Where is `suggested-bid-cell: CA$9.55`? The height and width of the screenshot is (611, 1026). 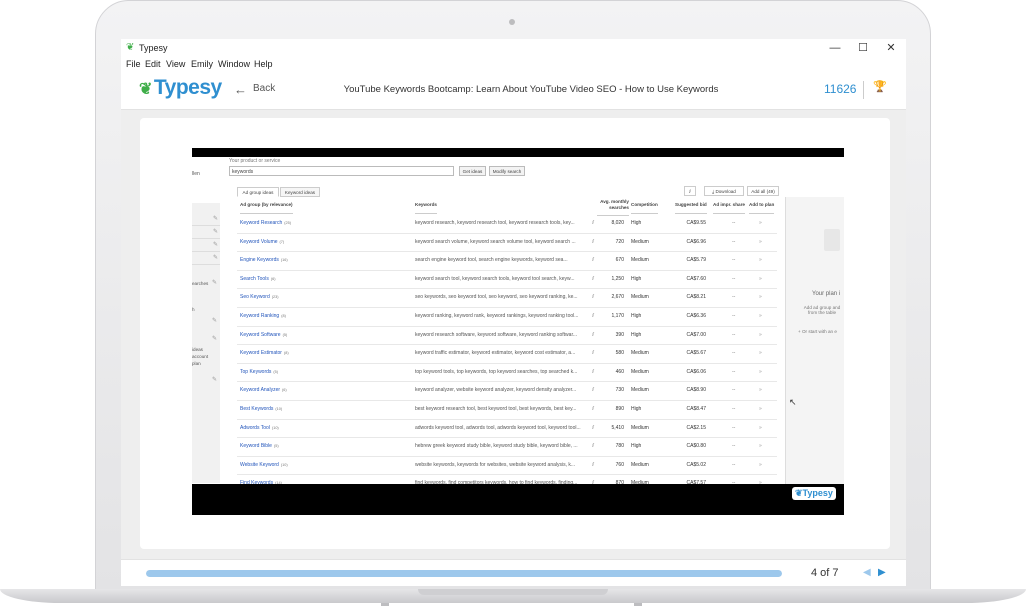 suggested-bid-cell: CA$9.55 is located at coordinates (696, 223).